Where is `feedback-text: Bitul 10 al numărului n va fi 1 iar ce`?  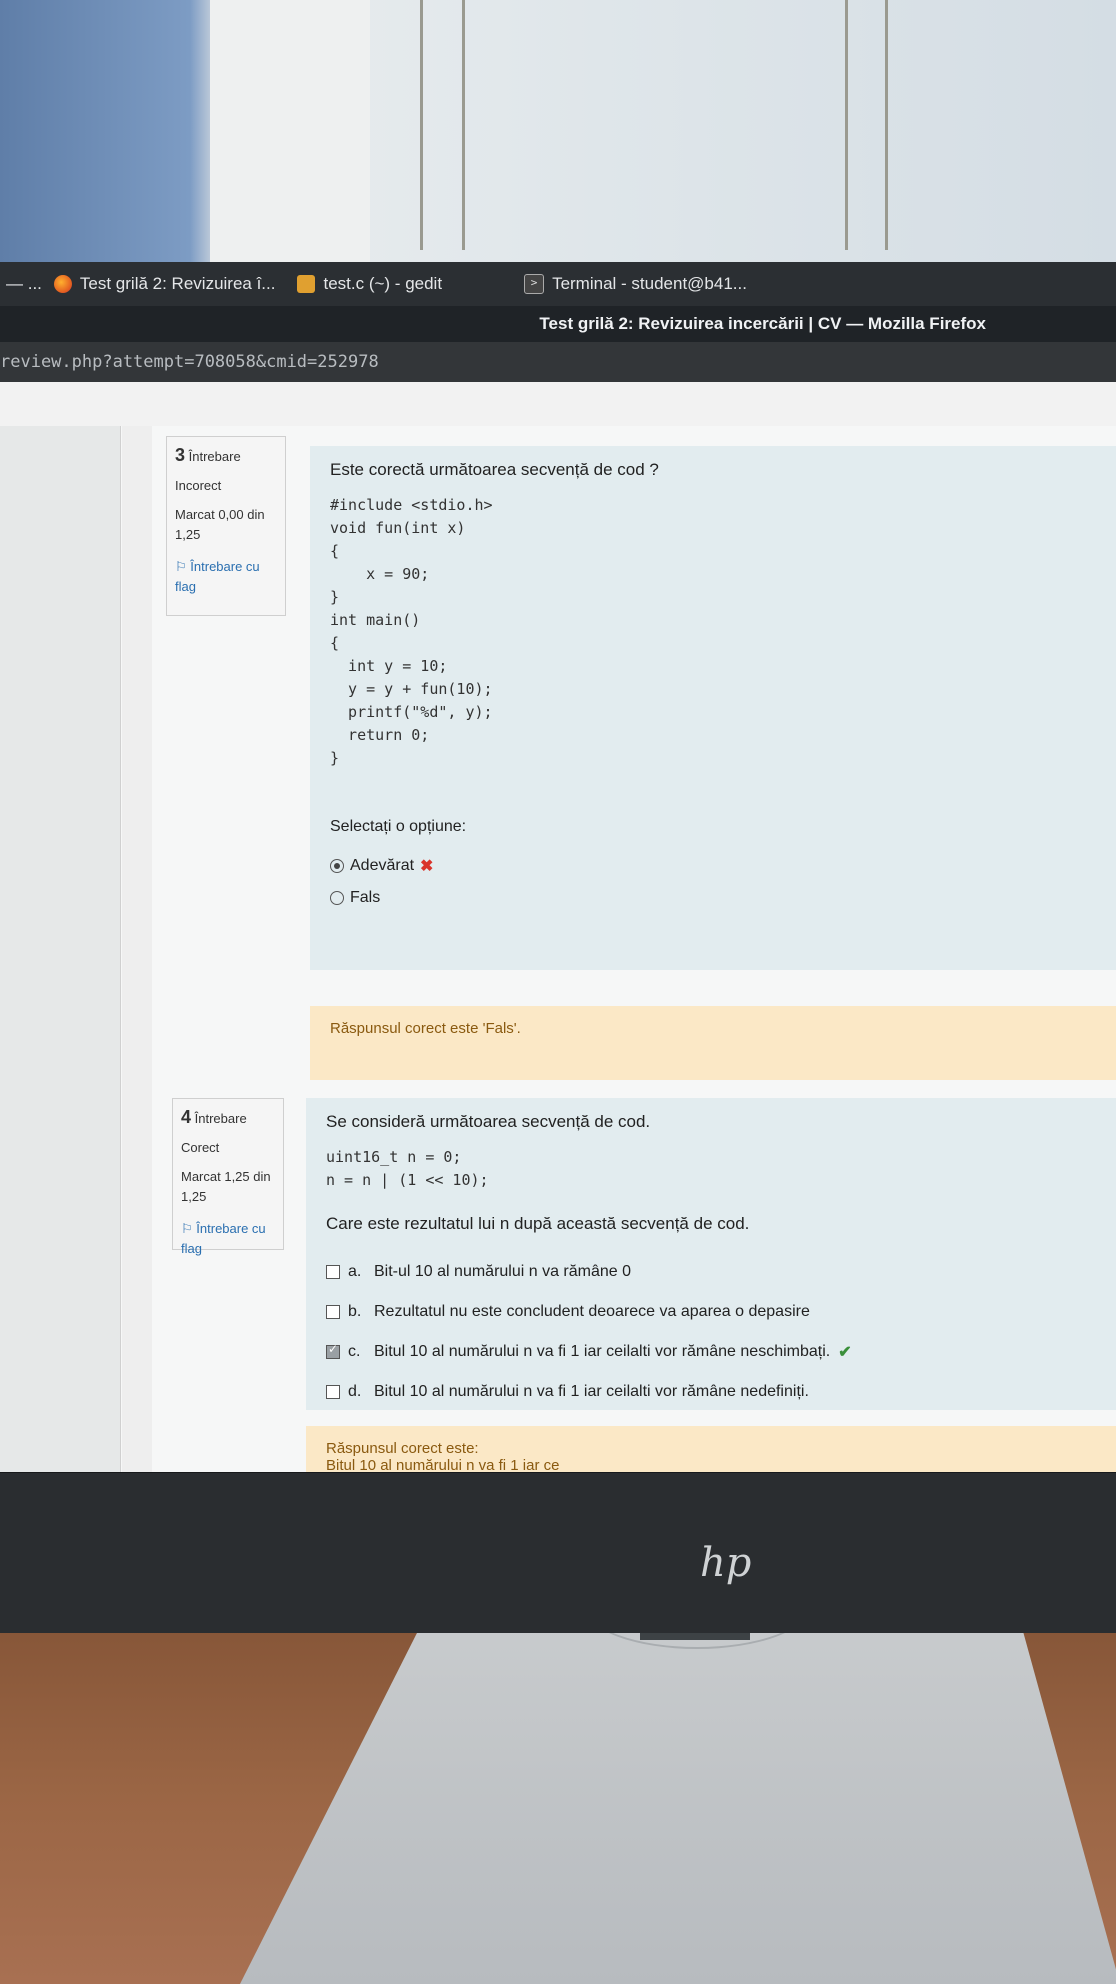 feedback-text: Bitul 10 al numărului n va fi 1 iar ce is located at coordinates (443, 1464).